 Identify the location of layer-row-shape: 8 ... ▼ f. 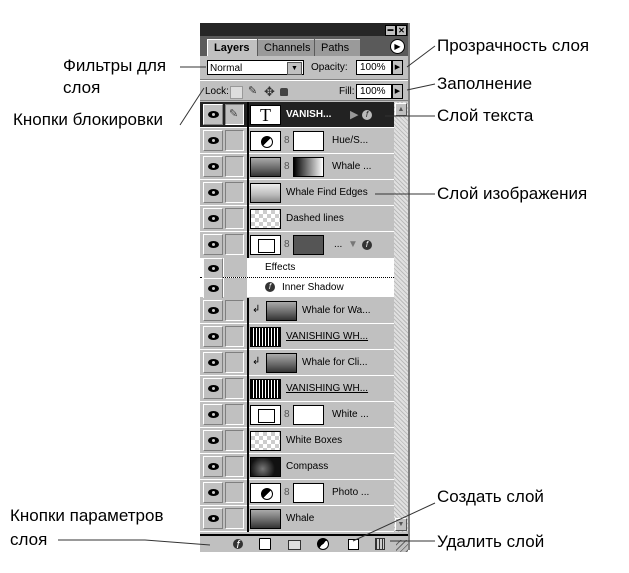
(297, 245).